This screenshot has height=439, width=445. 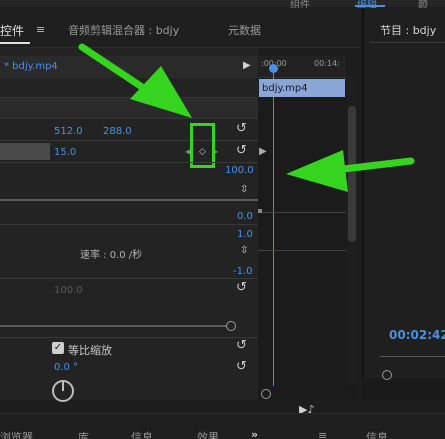 What do you see at coordinates (239, 170) in the screenshot?
I see `graph-max-label: 100.0` at bounding box center [239, 170].